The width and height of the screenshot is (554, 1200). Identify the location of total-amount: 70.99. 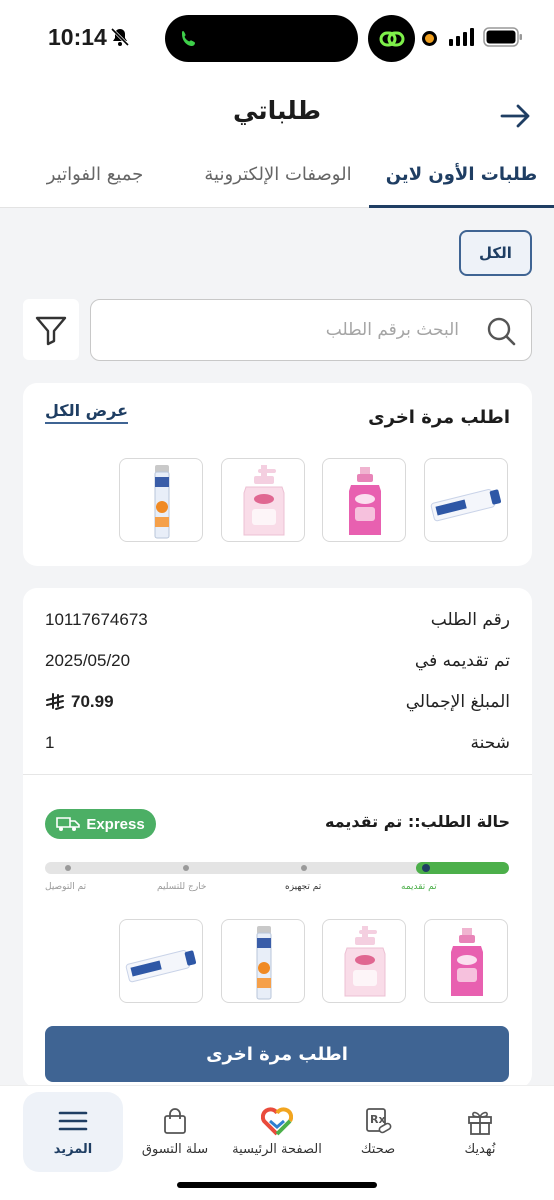
(79, 702).